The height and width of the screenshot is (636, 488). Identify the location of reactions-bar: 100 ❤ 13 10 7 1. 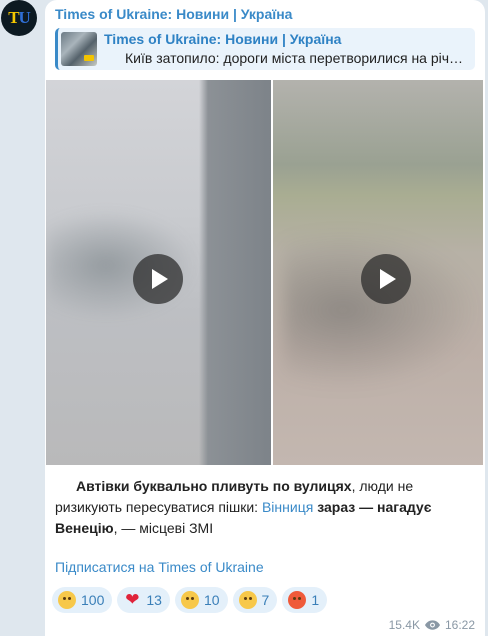
(190, 600).